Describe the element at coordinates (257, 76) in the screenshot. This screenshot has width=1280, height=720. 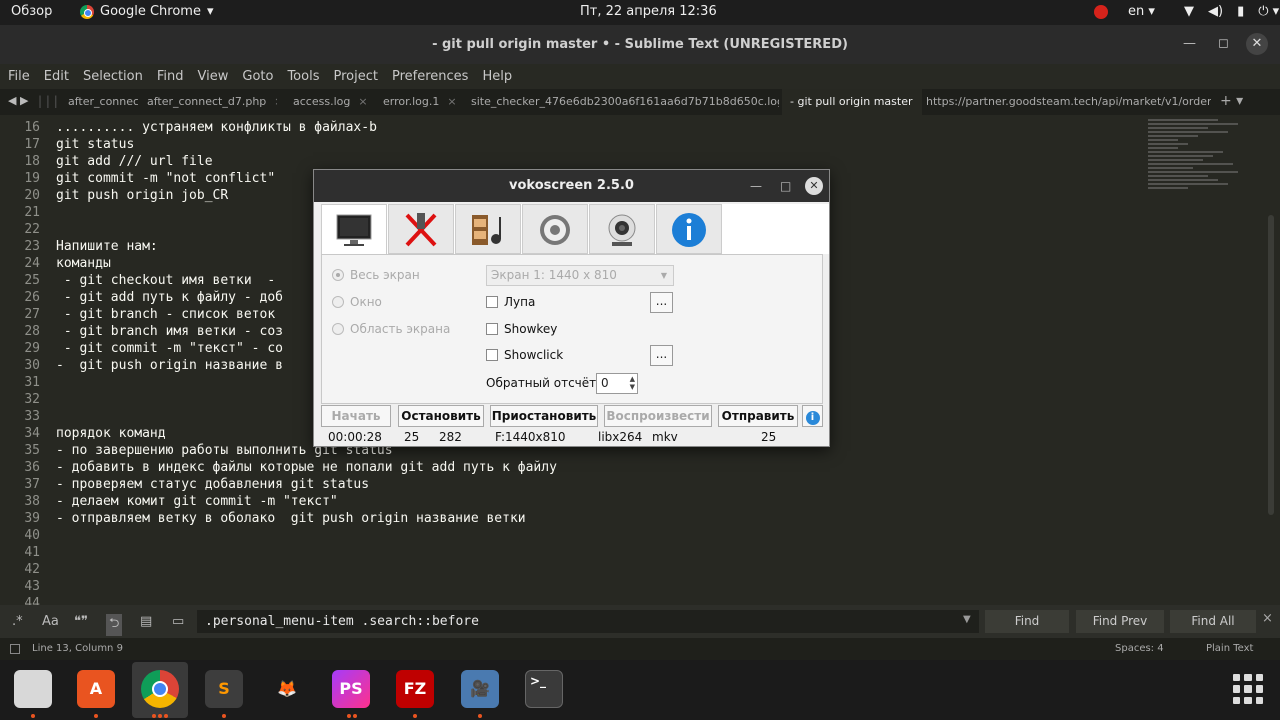
I see `menu-goto: Goto` at that location.